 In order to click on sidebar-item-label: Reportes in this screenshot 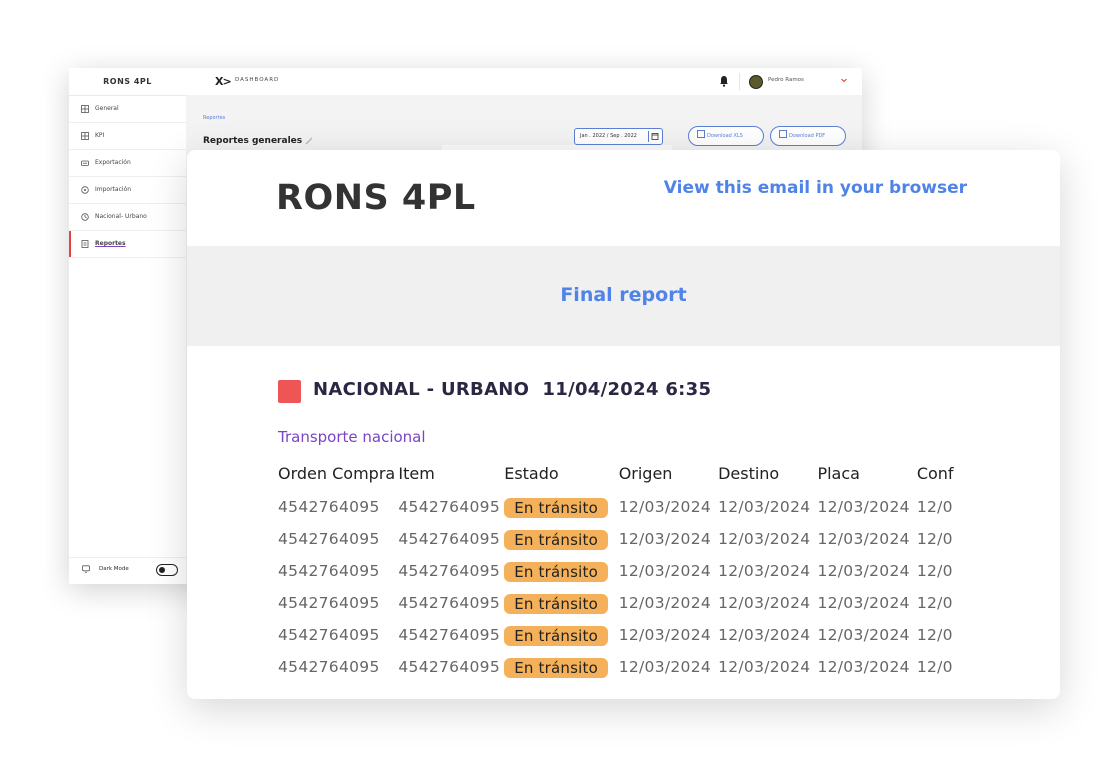, I will do `click(110, 243)`.